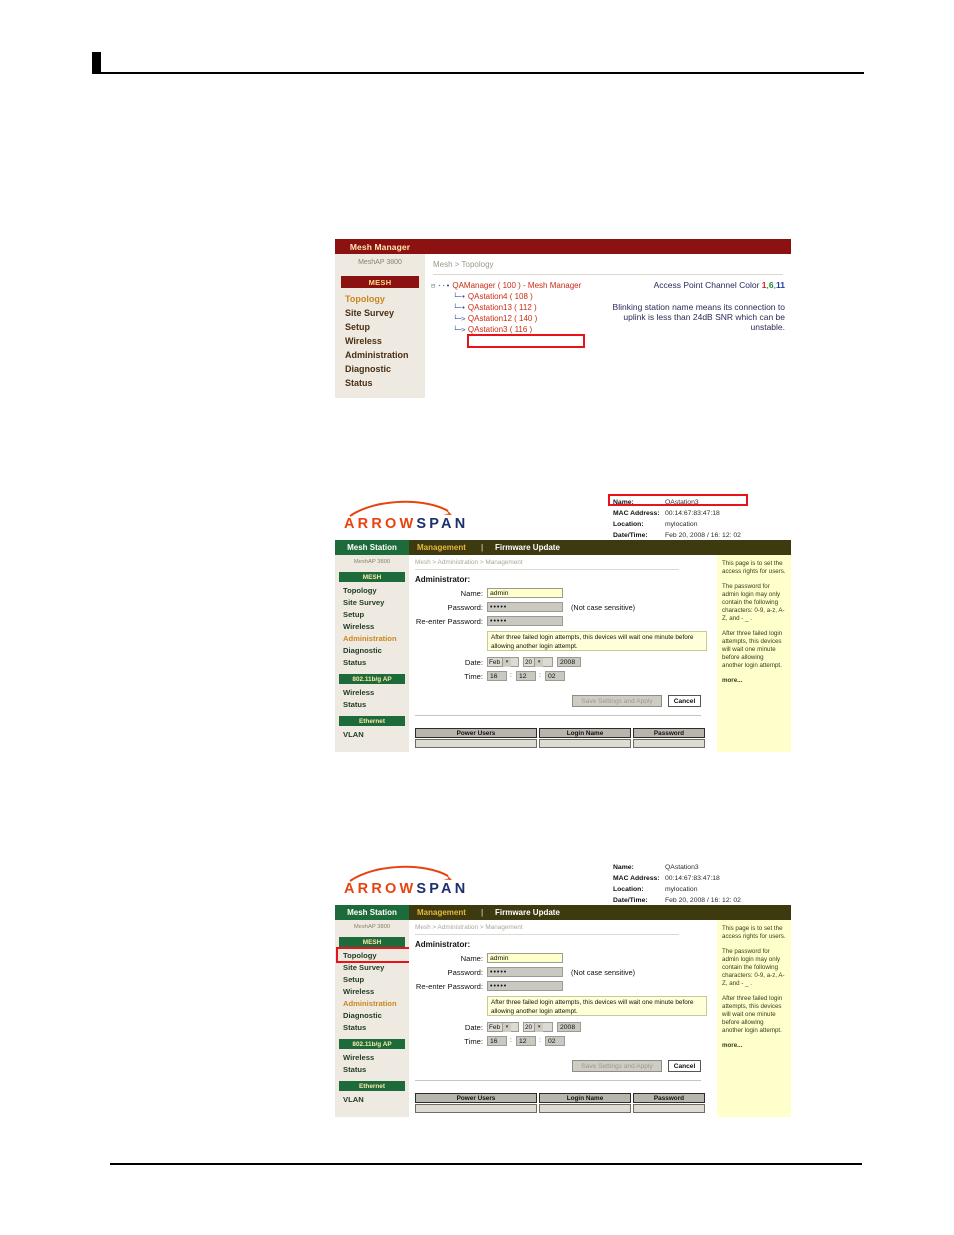  I want to click on tree-node-label: QAstation12 ( 140 ), so click(502, 318).